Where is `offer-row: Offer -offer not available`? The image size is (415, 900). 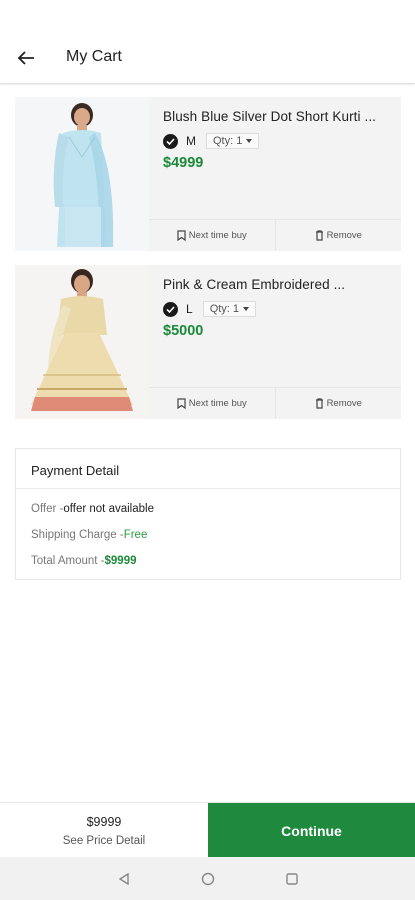
offer-row: Offer -offer not available is located at coordinates (92, 509).